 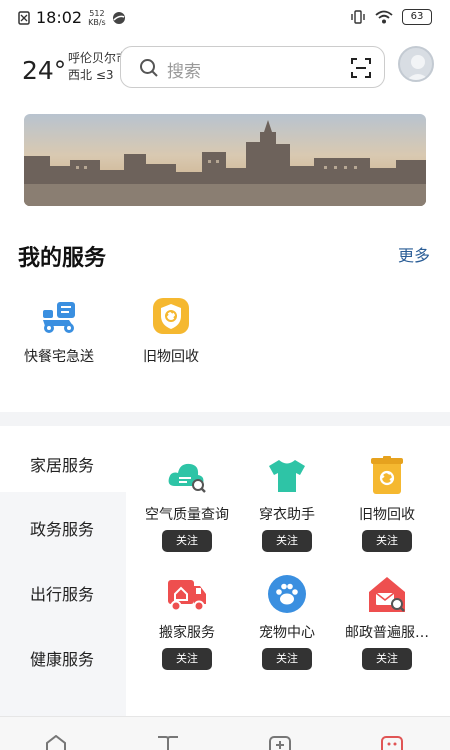 What do you see at coordinates (187, 621) in the screenshot?
I see `grid-item-moving: 搬家服务 关注` at bounding box center [187, 621].